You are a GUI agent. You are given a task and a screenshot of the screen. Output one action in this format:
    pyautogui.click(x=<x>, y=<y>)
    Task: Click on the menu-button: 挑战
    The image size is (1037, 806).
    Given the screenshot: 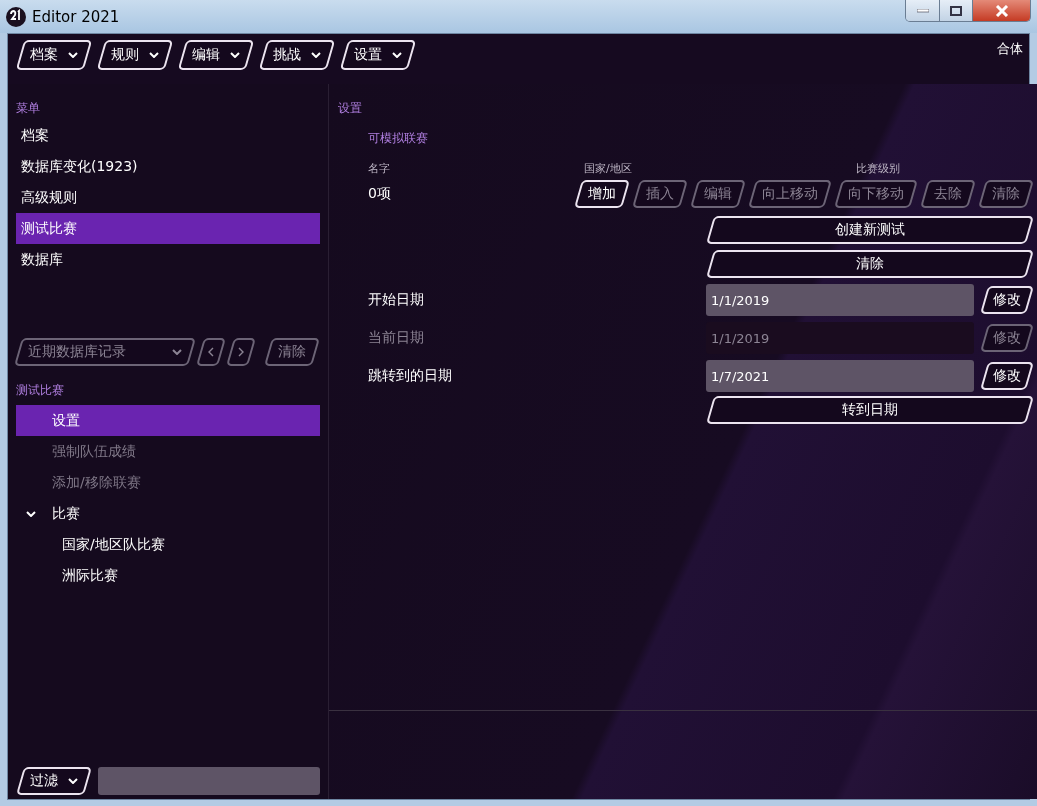 What is the action you would take?
    pyautogui.click(x=297, y=55)
    